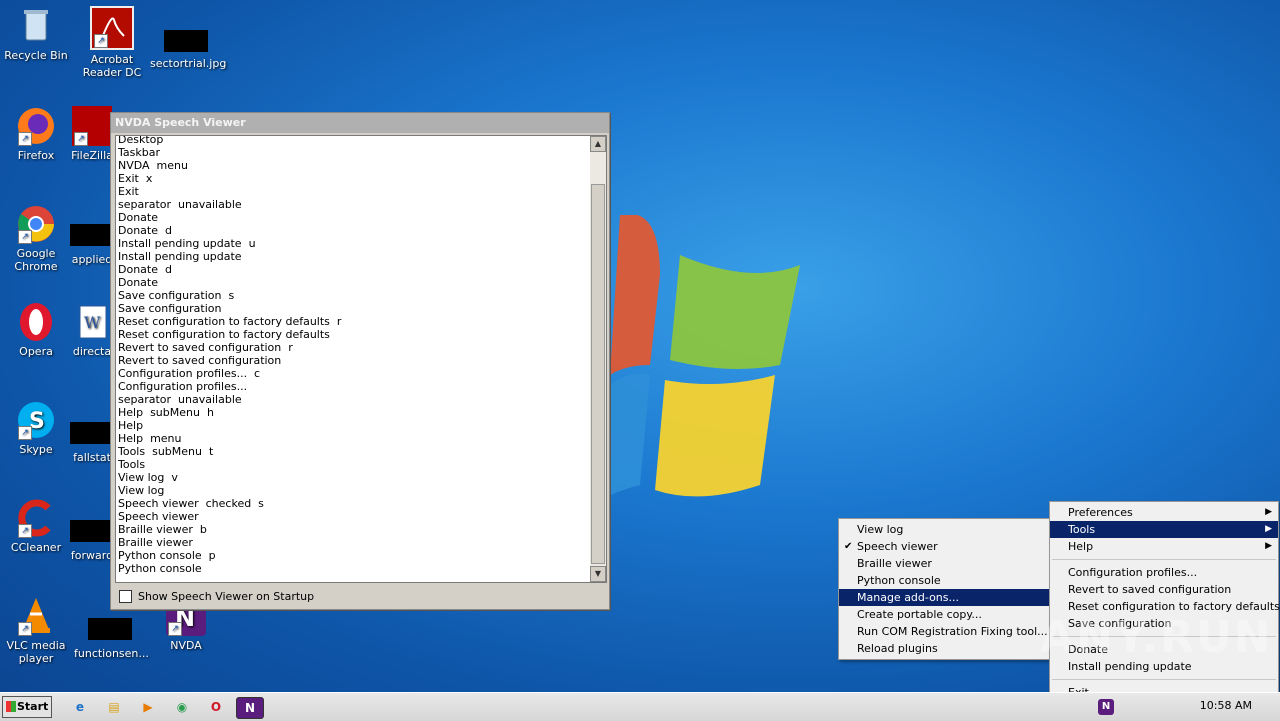 The image size is (1280, 721). What do you see at coordinates (160, 568) in the screenshot?
I see `speech-log-line: Python console` at bounding box center [160, 568].